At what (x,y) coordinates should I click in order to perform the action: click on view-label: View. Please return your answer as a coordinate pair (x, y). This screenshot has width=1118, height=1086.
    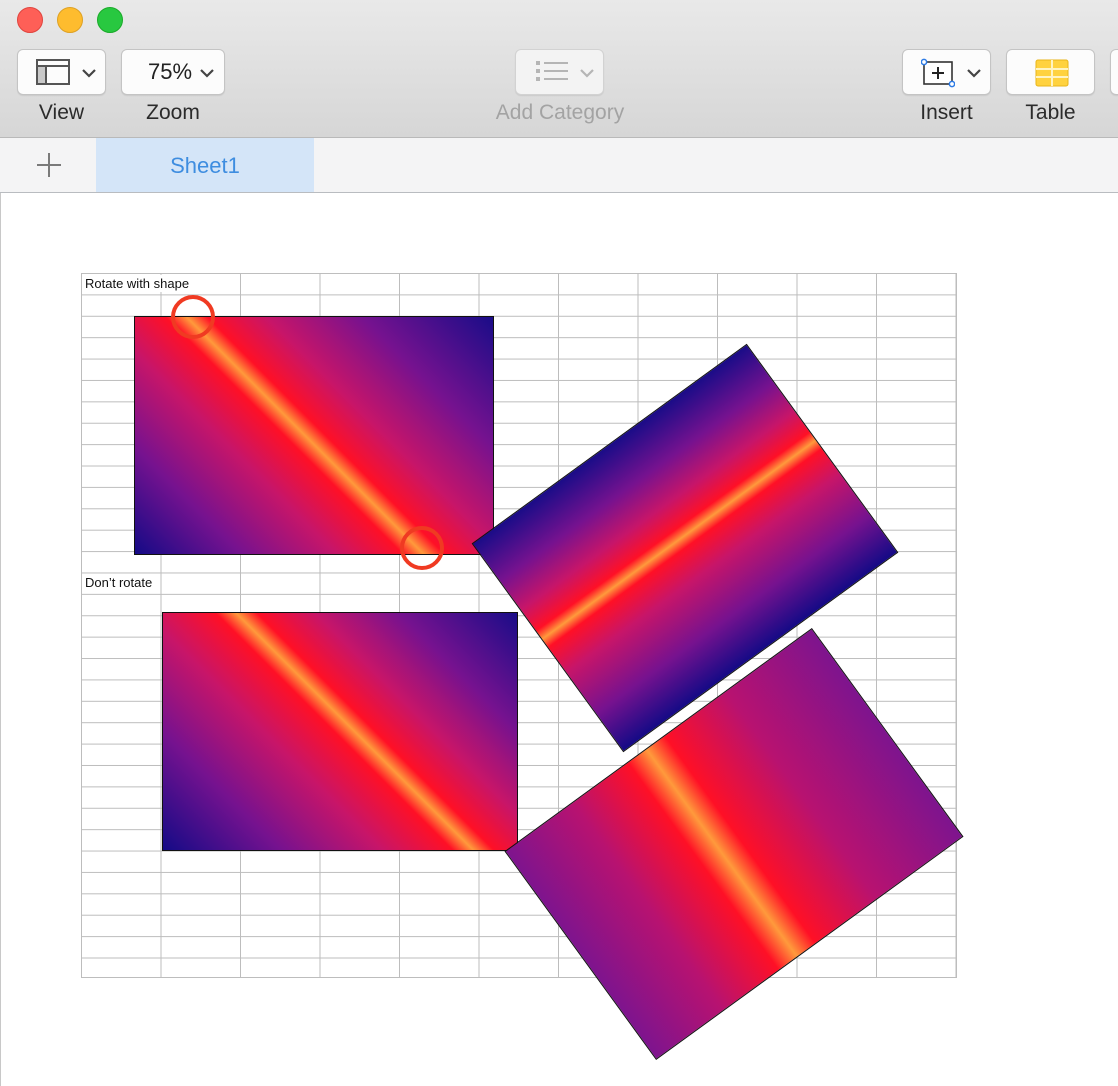
    Looking at the image, I should click on (61, 112).